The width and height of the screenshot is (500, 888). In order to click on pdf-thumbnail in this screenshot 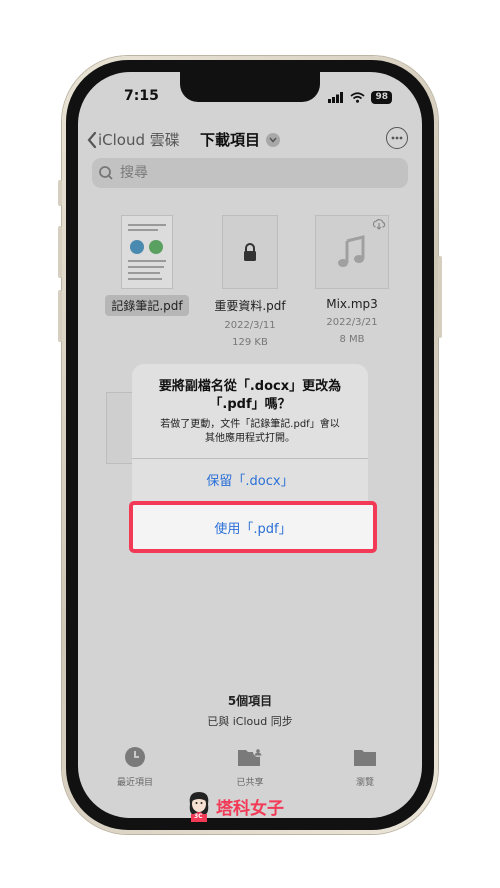, I will do `click(147, 252)`.